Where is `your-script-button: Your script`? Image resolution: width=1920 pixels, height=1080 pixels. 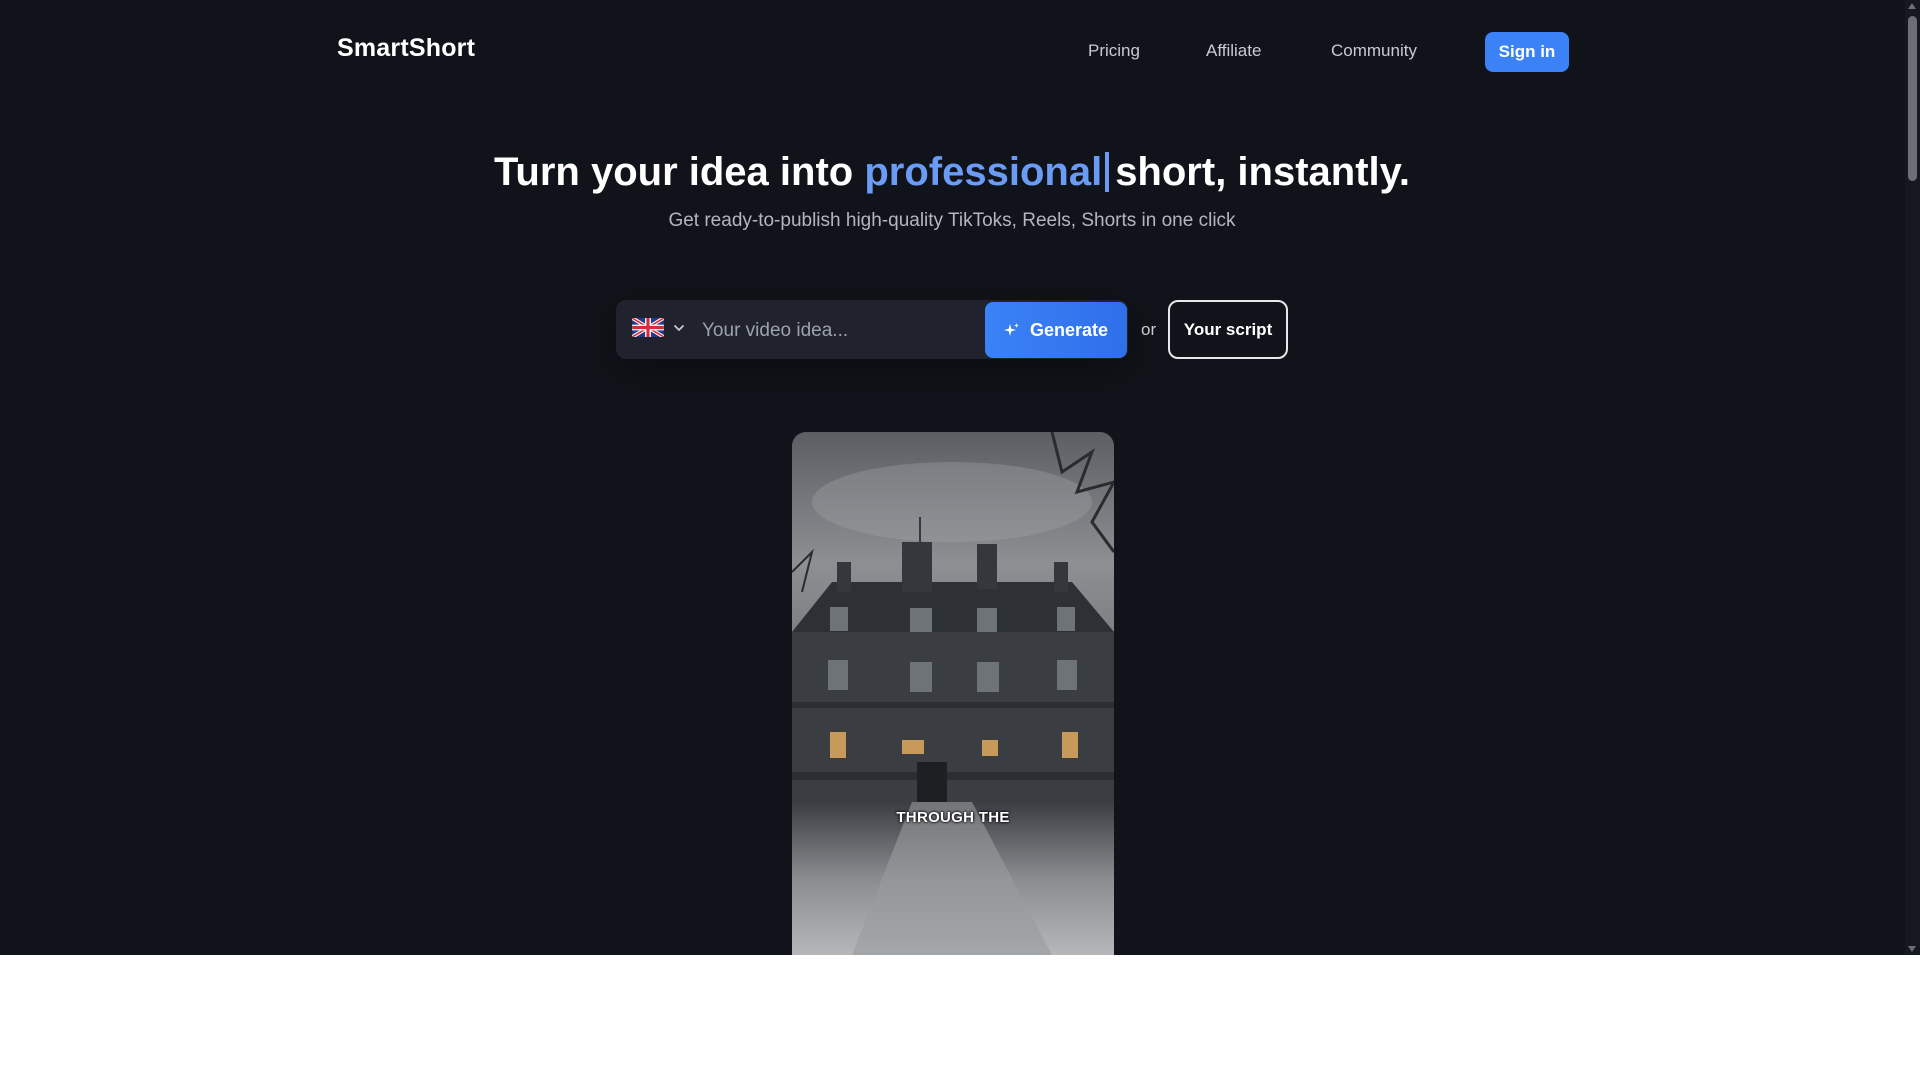 your-script-button: Your script is located at coordinates (1228, 329).